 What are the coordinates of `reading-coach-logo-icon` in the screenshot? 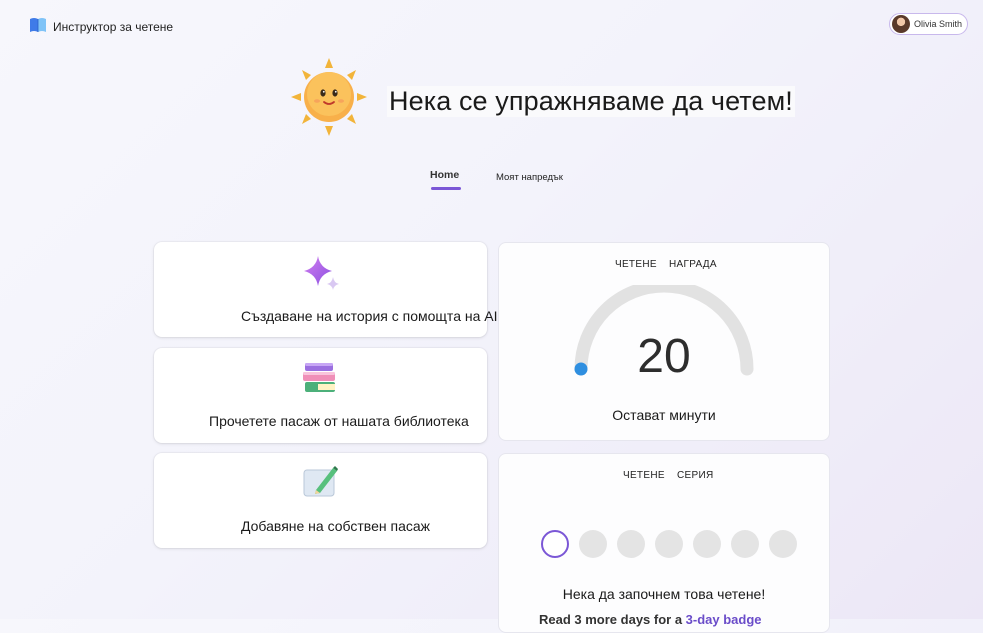 It's located at (38, 25).